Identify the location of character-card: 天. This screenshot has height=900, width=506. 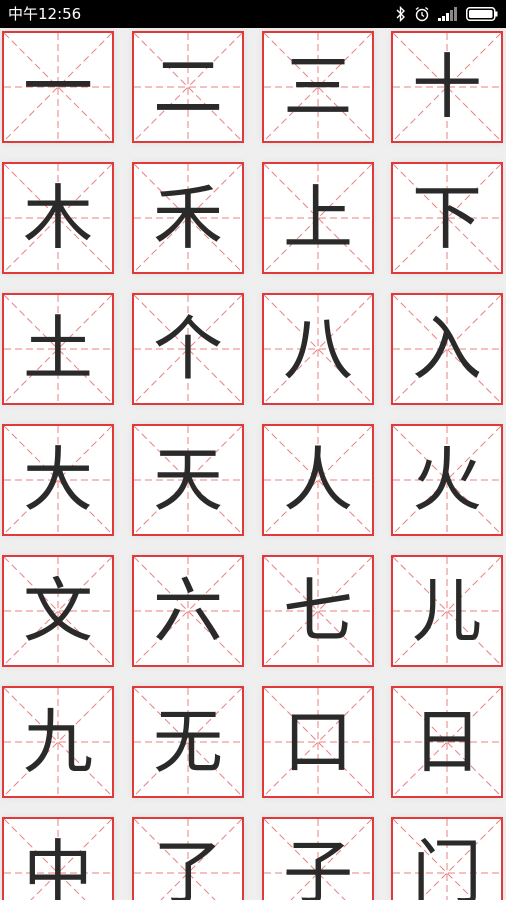
(188, 480).